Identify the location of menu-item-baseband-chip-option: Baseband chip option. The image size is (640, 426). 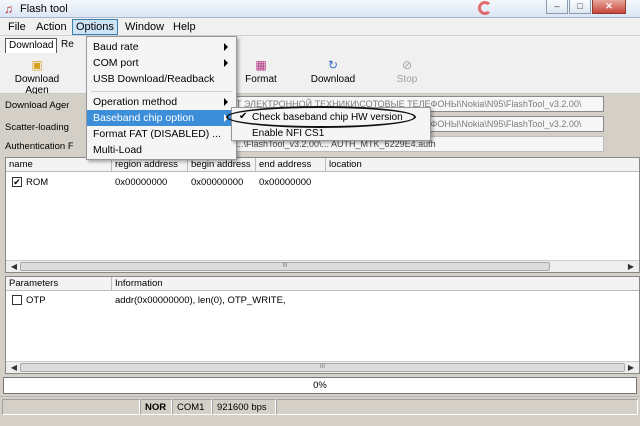
(161, 118).